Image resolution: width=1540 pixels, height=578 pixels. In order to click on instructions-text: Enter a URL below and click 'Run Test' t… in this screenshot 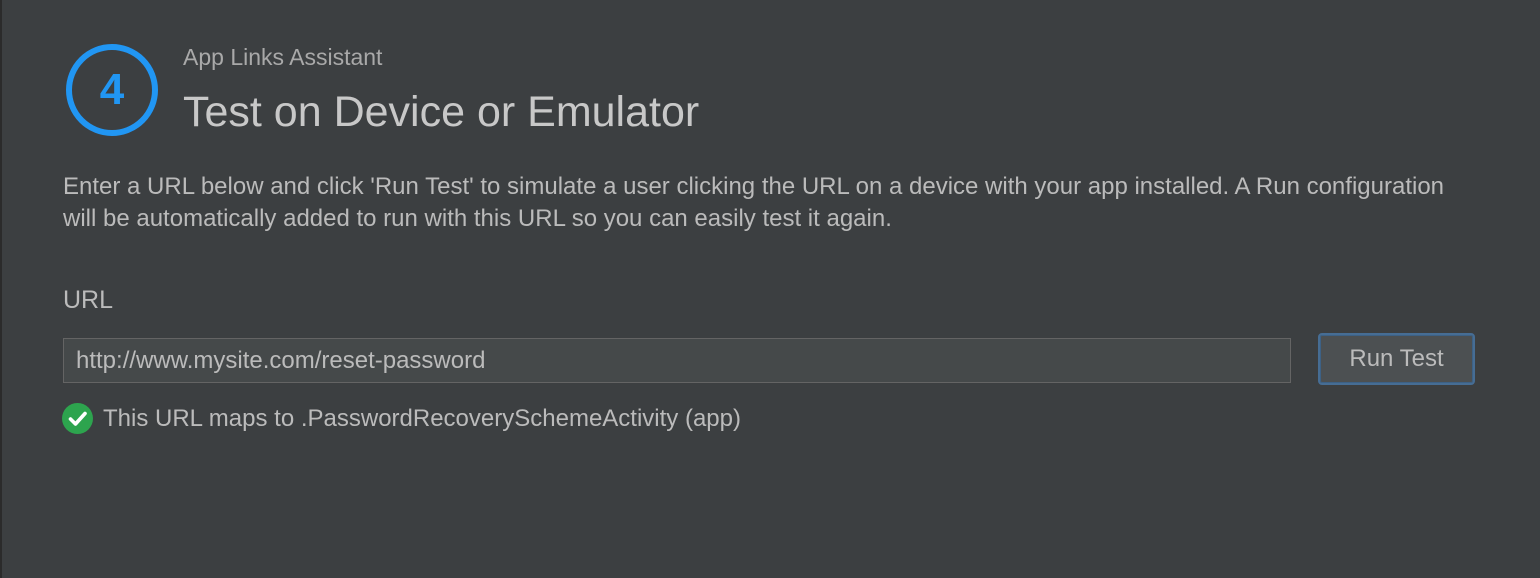, I will do `click(754, 202)`.